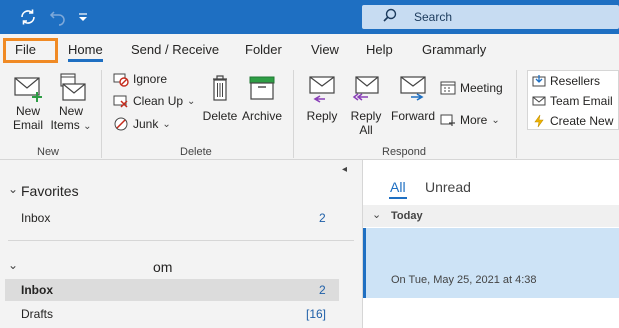 The width and height of the screenshot is (619, 328). I want to click on email-icon, so click(539, 101).